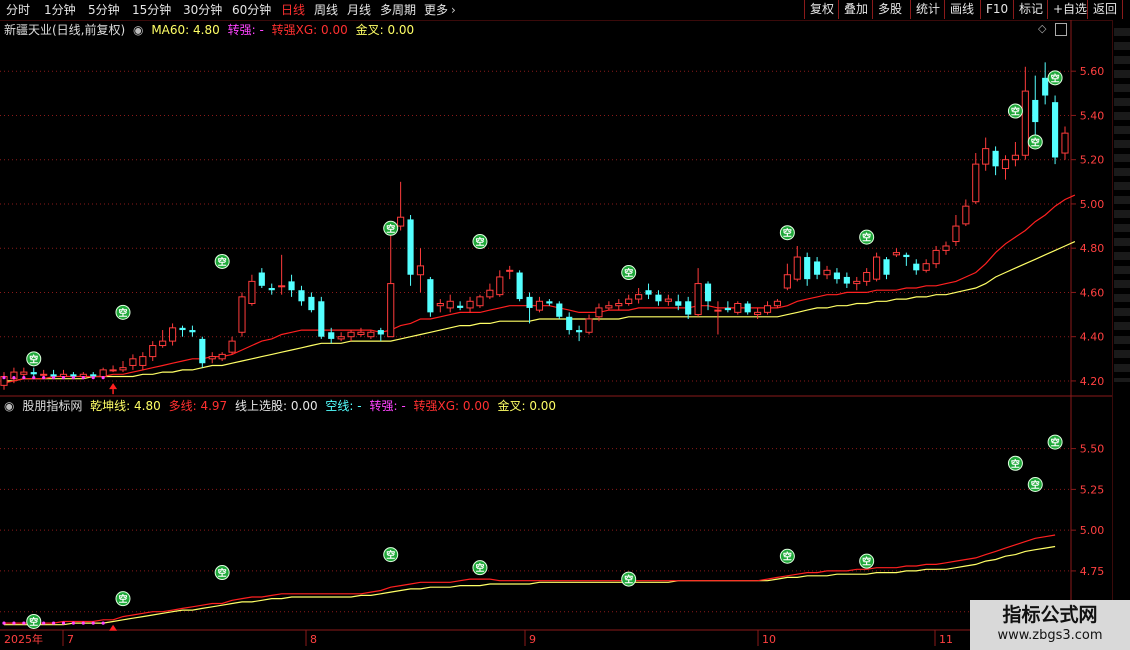 This screenshot has width=1130, height=650. Describe the element at coordinates (202, 10) in the screenshot. I see `period-tab-30min: 30分钟` at that location.